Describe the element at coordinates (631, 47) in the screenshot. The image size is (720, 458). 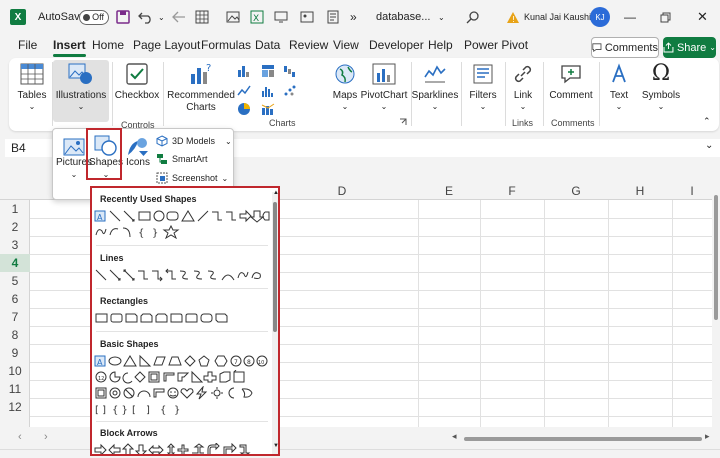
I see `comments-label: Comments` at that location.